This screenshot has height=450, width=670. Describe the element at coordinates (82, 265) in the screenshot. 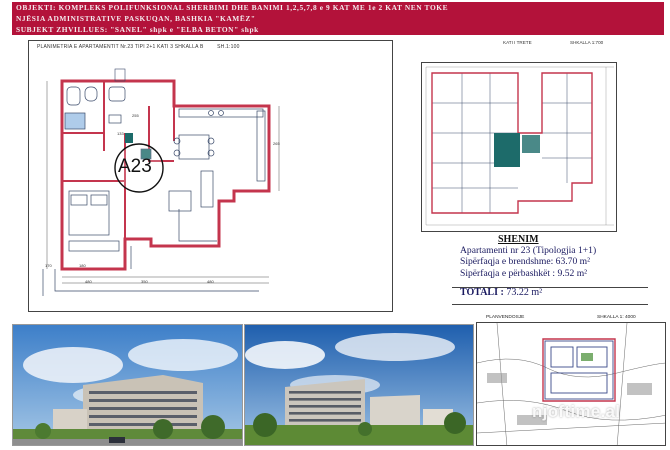

I see `dimension-label: 180` at that location.